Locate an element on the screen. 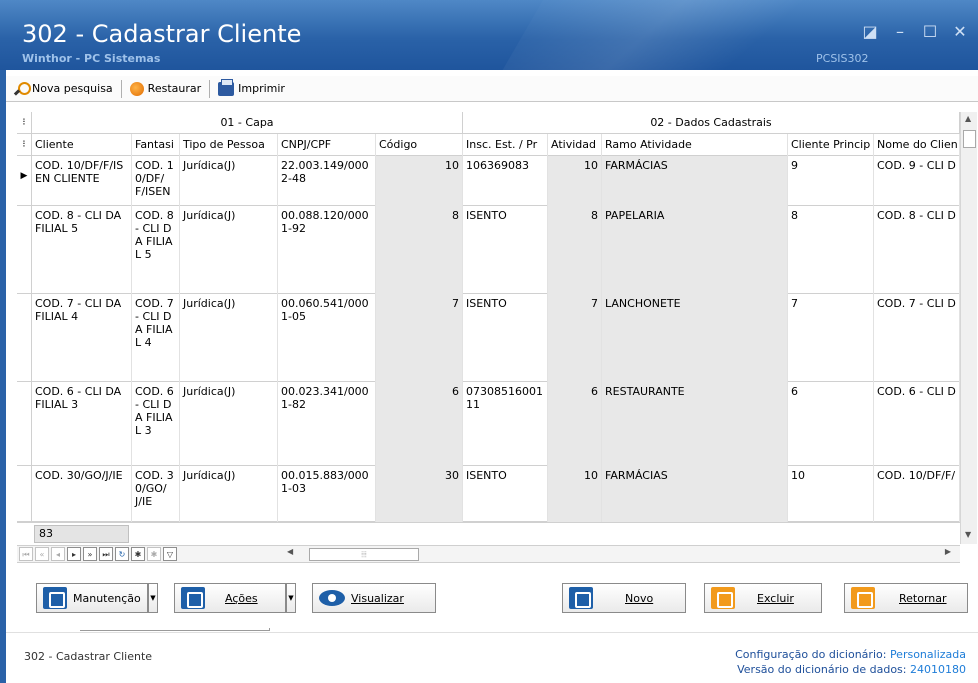 This screenshot has height=683, width=978. cell-cnpj-cpf: 22.003.149/0002-48 is located at coordinates (327, 181).